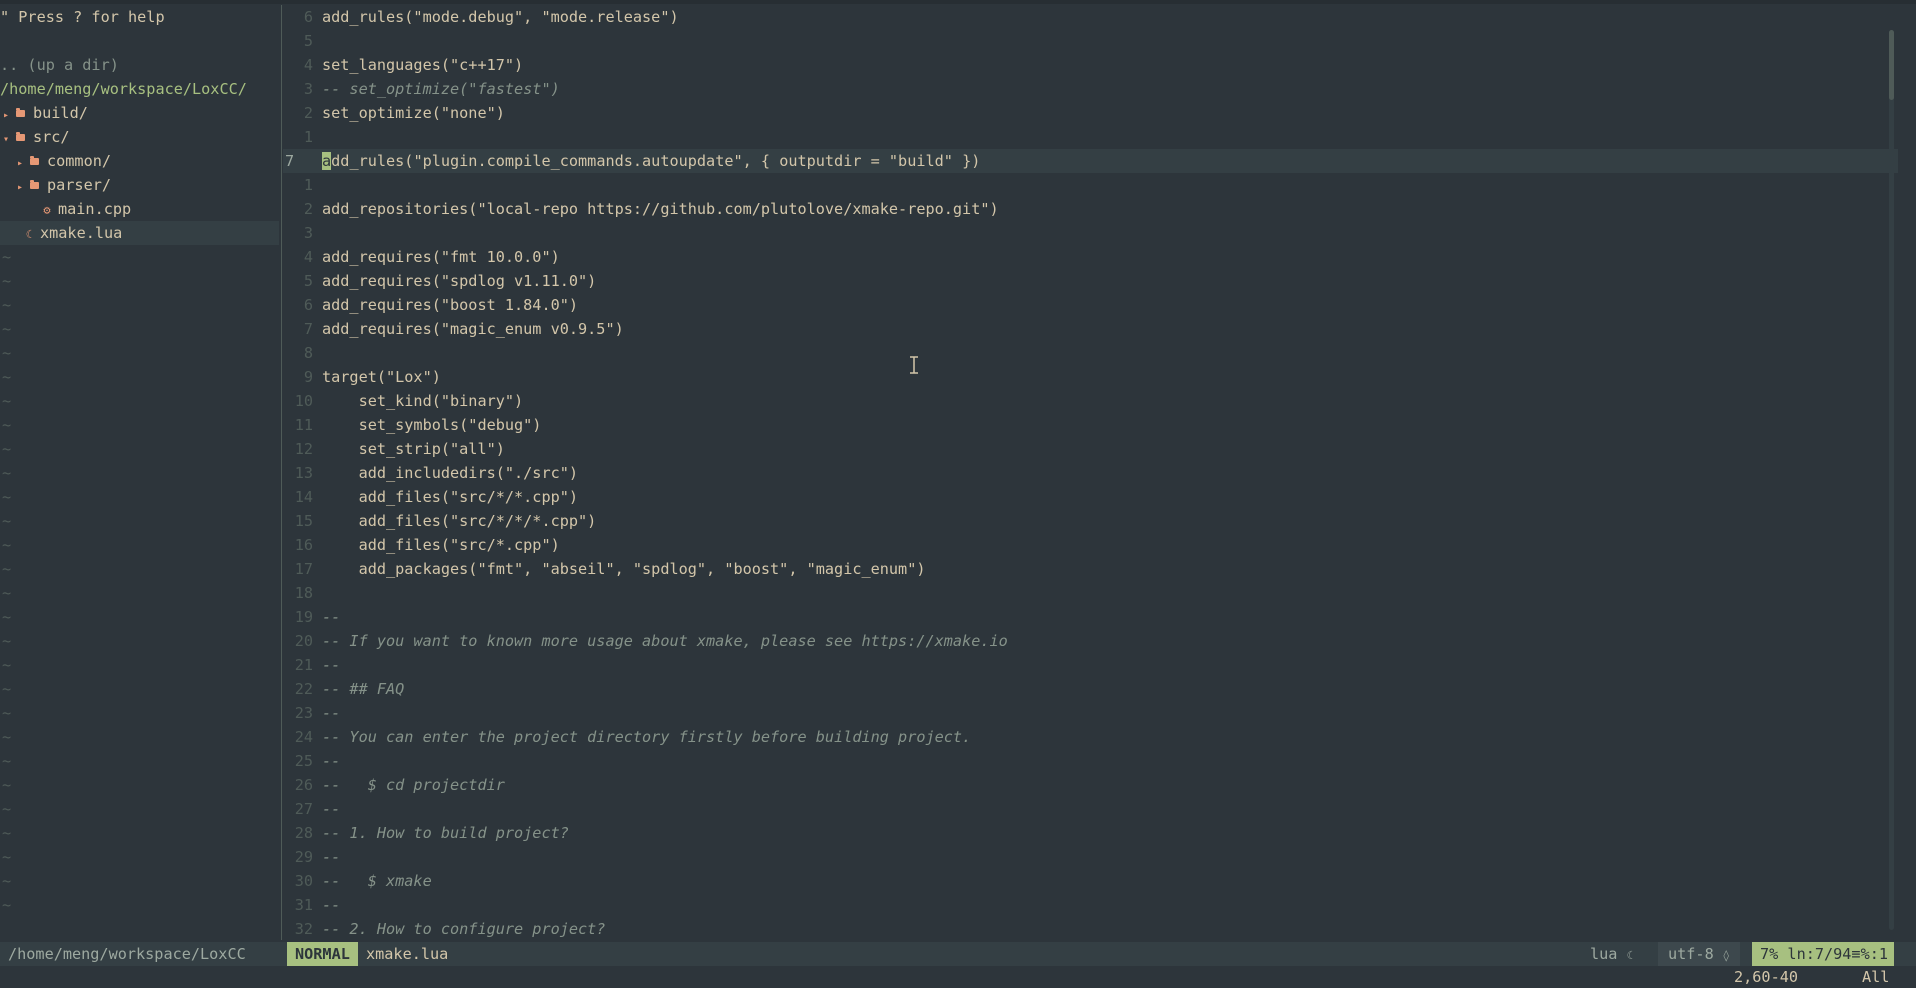 The width and height of the screenshot is (1916, 988). What do you see at coordinates (308, 233) in the screenshot?
I see `line-number: 3` at bounding box center [308, 233].